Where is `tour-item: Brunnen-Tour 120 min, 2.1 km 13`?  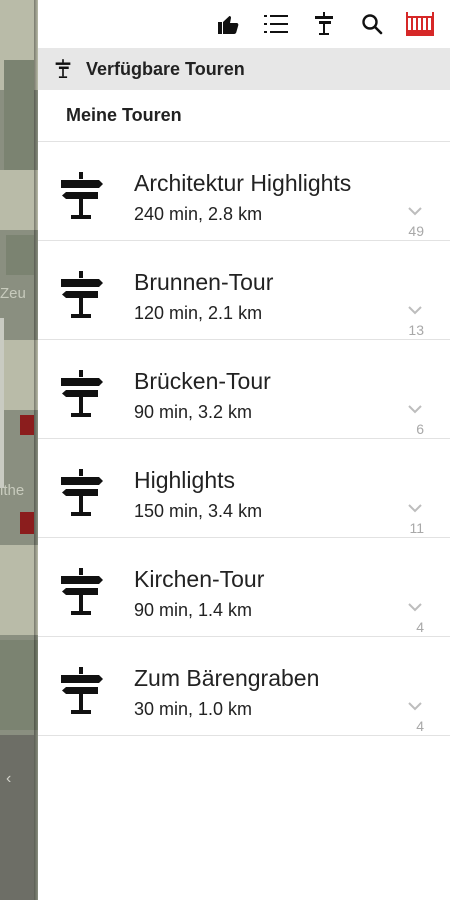
tour-item: Brunnen-Tour 120 min, 2.1 km 13 is located at coordinates (244, 290).